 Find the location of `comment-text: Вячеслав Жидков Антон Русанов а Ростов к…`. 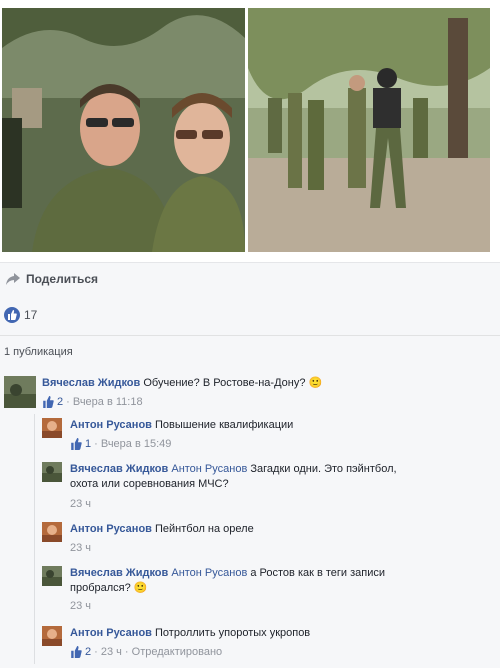

comment-text: Вячеслав Жидков Антон Русанов а Ростов к… is located at coordinates (228, 580).